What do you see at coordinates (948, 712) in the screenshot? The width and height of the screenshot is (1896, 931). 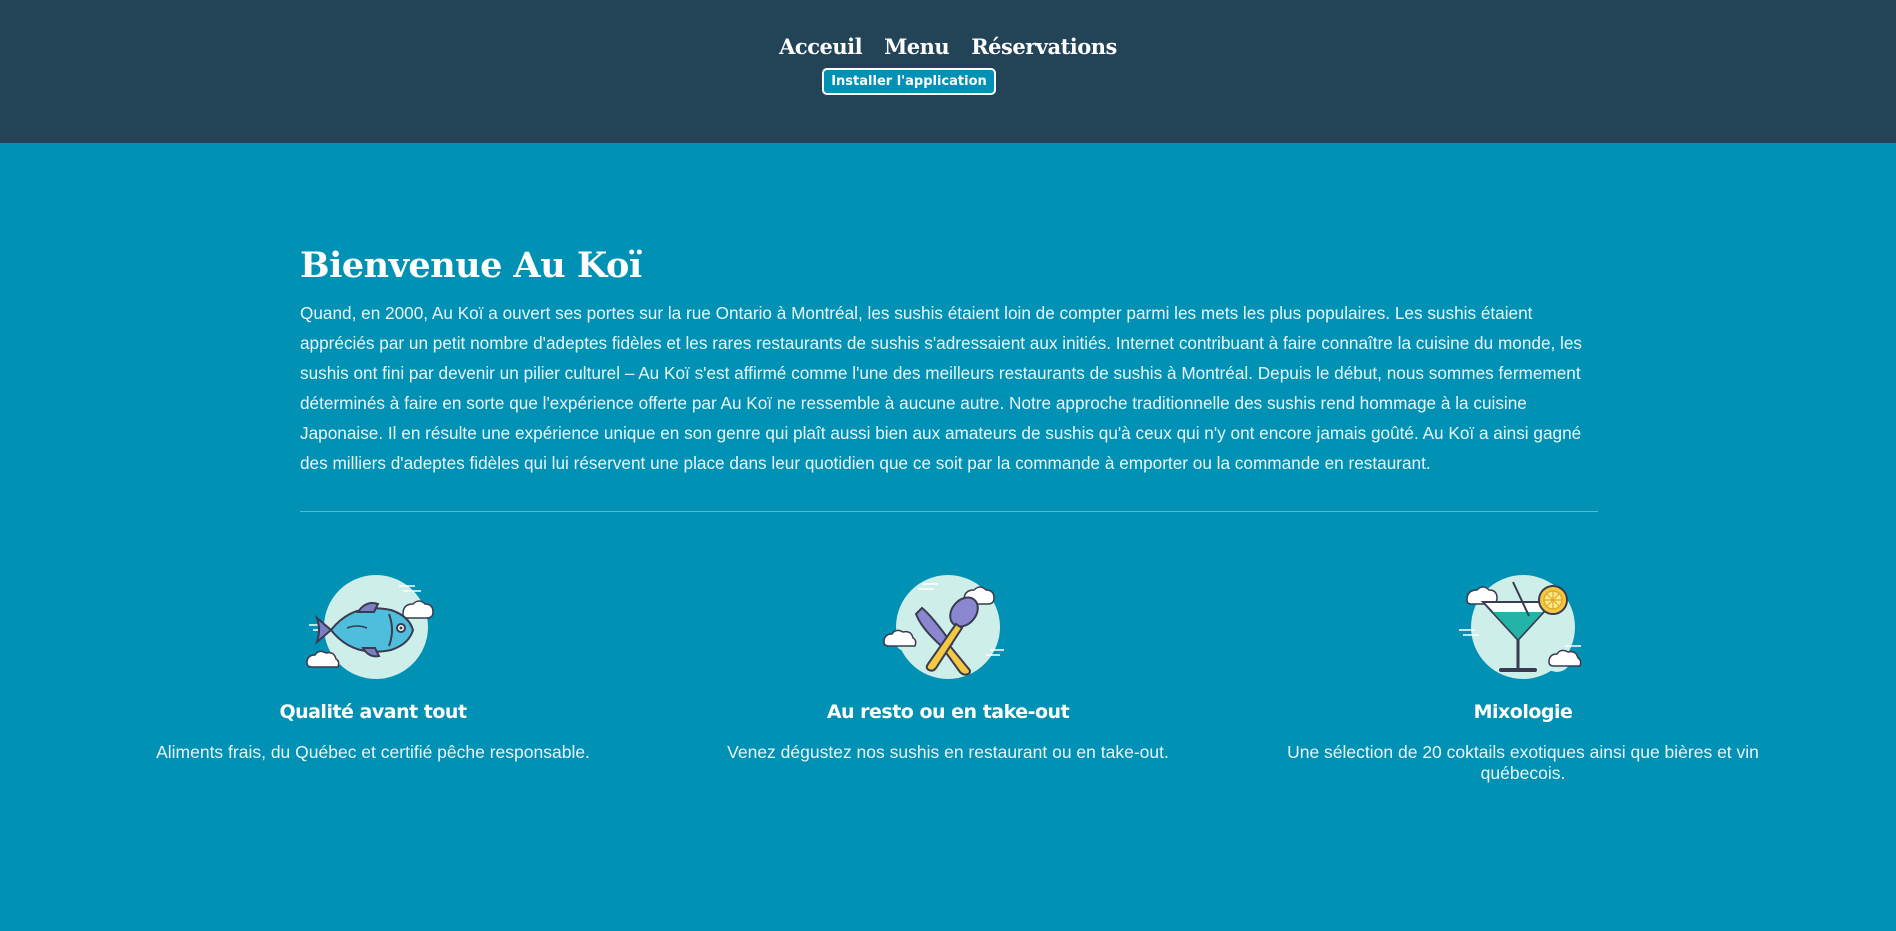 I see `feature-title: Au resto ou en take-out` at bounding box center [948, 712].